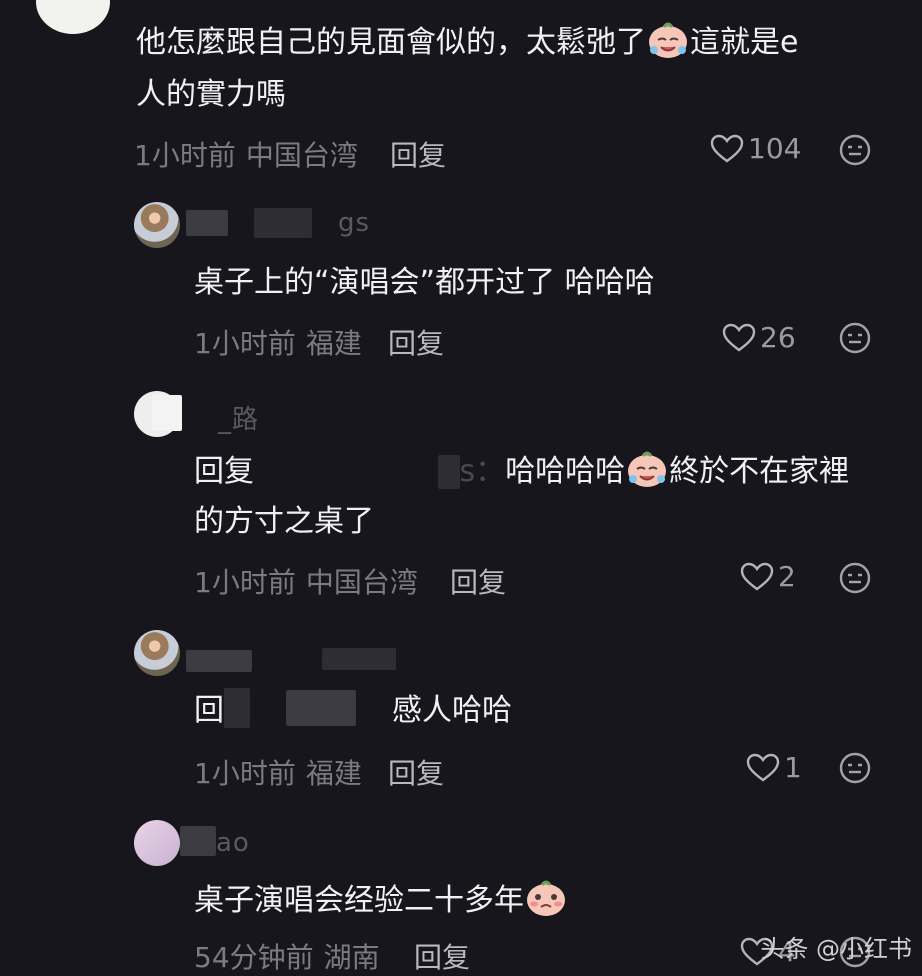  What do you see at coordinates (482, 471) in the screenshot?
I see `mentioned-user-suffix: s：` at bounding box center [482, 471].